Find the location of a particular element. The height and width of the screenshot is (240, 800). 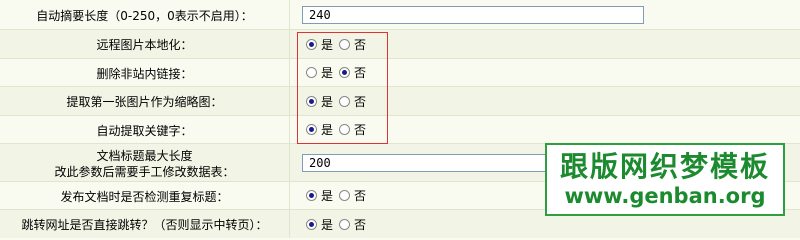

first-image-thumb-no-option: 否 is located at coordinates (352, 101).